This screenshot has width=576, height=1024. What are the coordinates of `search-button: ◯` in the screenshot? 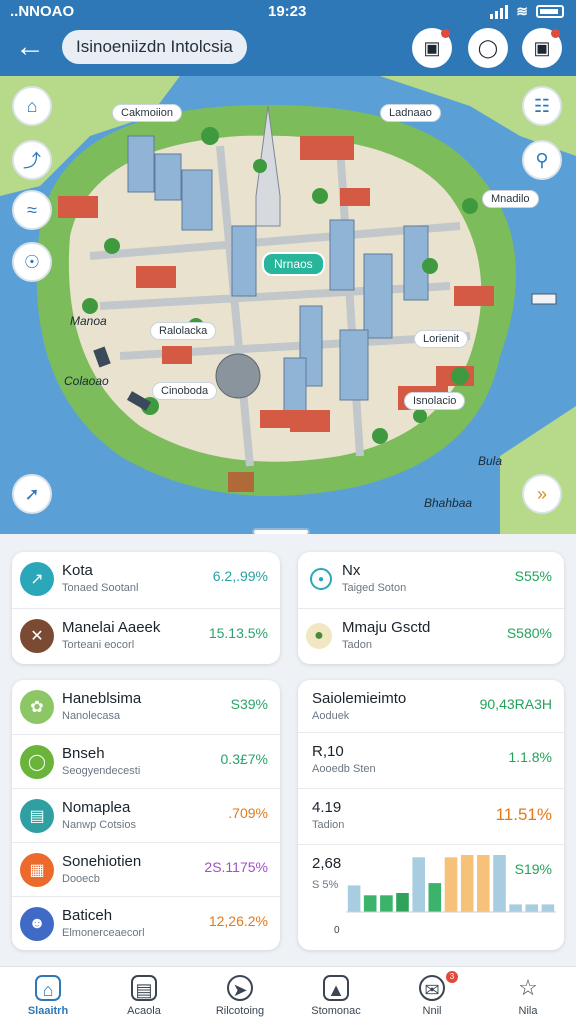 It's located at (488, 48).